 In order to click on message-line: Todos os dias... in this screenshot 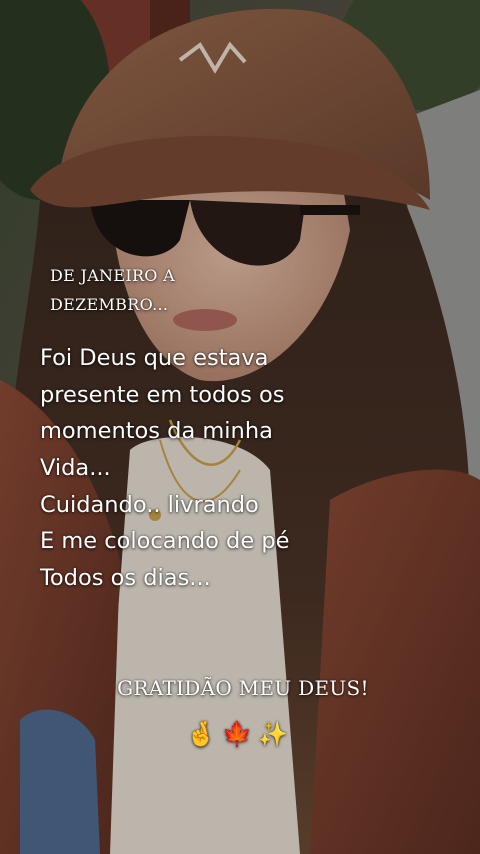, I will do `click(125, 578)`.